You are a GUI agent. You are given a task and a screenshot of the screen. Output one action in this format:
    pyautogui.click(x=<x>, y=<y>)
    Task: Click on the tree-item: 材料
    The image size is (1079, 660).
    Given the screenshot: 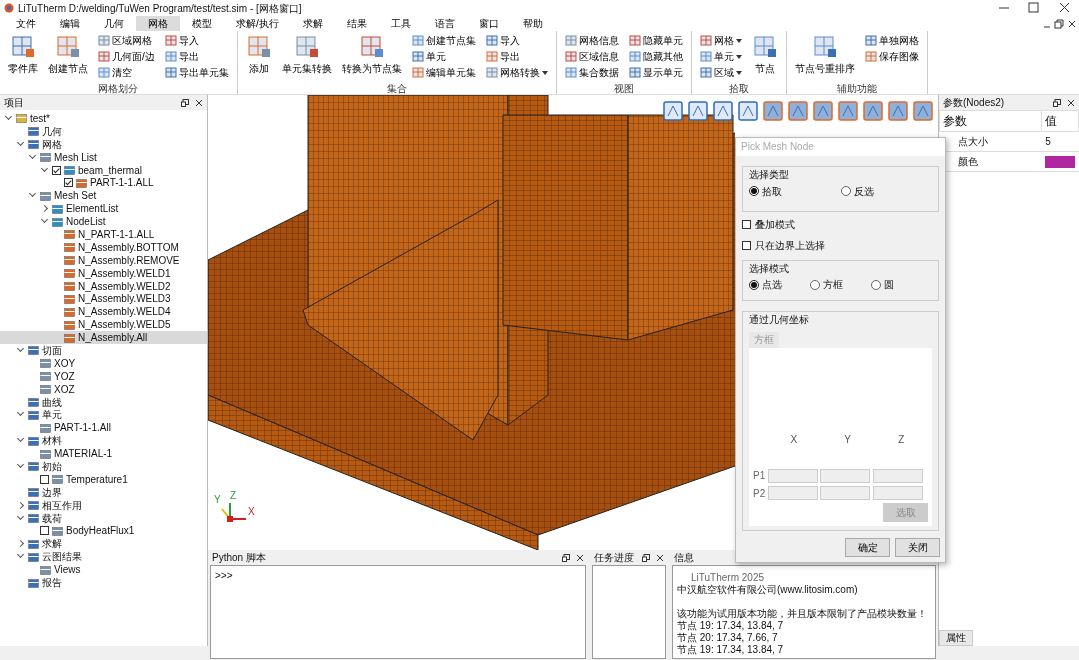 What is the action you would take?
    pyautogui.click(x=103, y=441)
    